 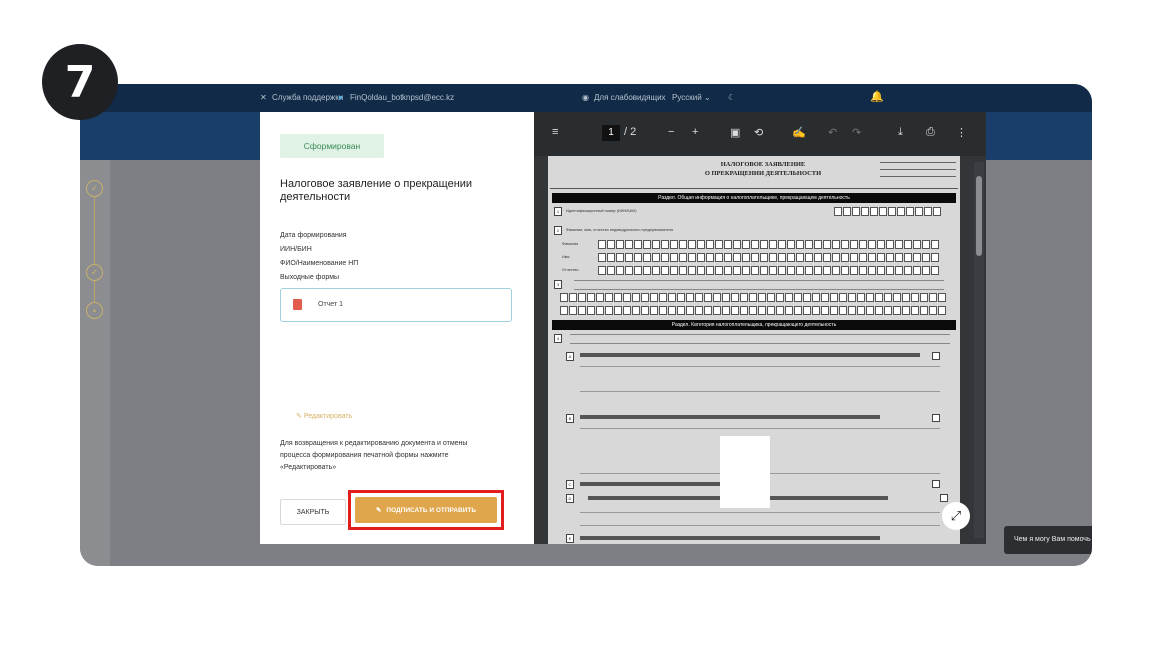 I want to click on bell-icon: 🔔, so click(x=877, y=96).